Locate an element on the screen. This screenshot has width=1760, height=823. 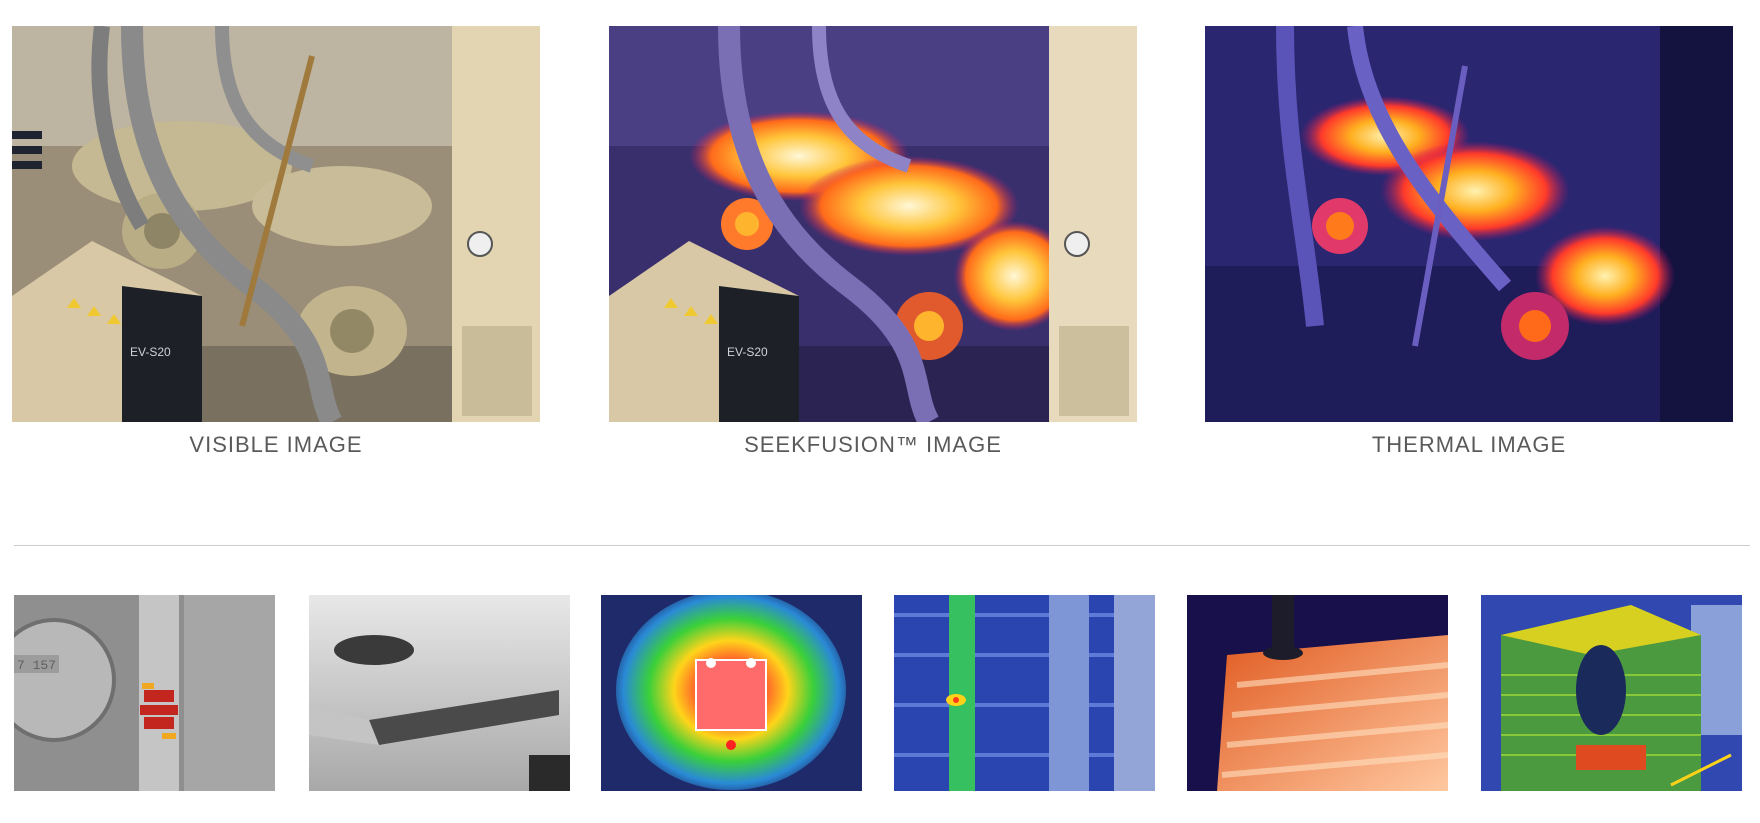
thumbnail-ceiling-vent is located at coordinates (439, 693).